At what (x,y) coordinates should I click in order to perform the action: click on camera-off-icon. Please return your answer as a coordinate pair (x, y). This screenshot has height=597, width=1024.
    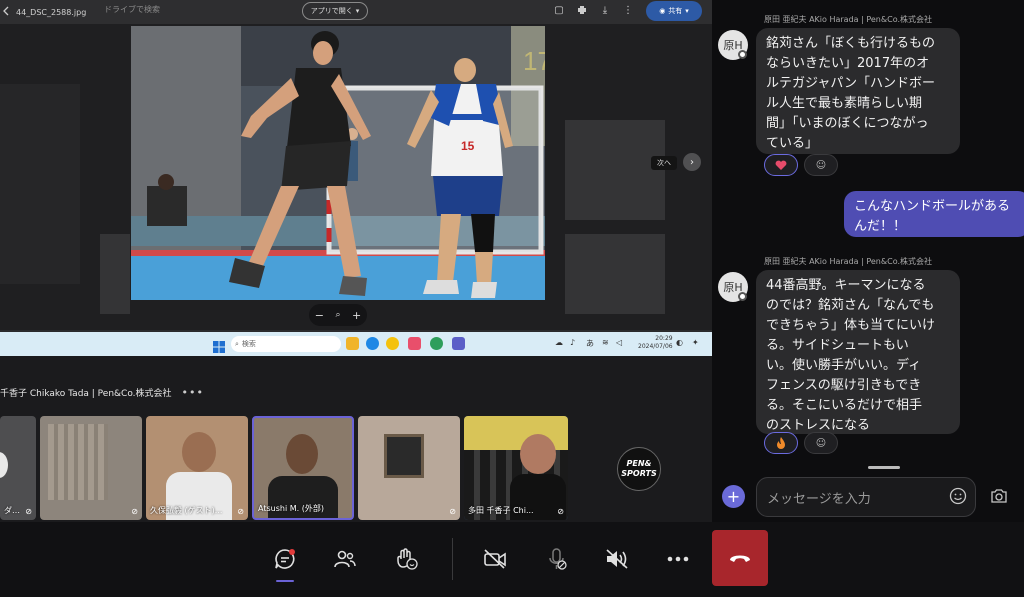
    Looking at the image, I should click on (495, 559).